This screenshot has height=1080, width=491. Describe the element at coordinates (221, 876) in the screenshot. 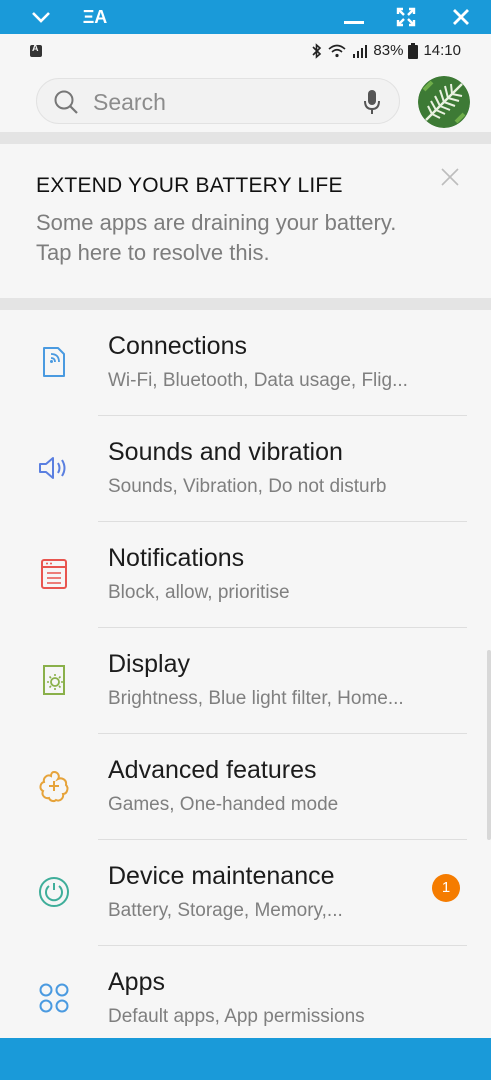

I see `item-title: Device maintenance` at that location.